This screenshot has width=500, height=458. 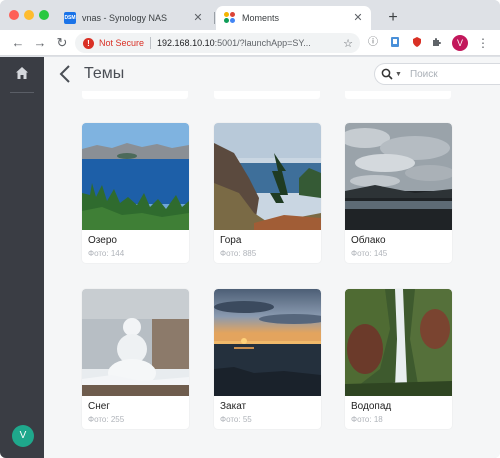 What do you see at coordinates (398, 176) in the screenshot?
I see `cloud-thumbnail` at bounding box center [398, 176].